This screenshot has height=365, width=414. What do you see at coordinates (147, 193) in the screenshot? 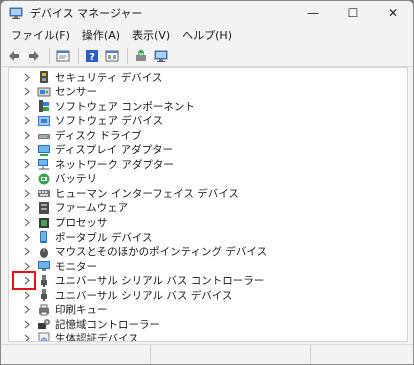
I see `tree-item-label: ヒューマン インターフェイス デバイス` at bounding box center [147, 193].